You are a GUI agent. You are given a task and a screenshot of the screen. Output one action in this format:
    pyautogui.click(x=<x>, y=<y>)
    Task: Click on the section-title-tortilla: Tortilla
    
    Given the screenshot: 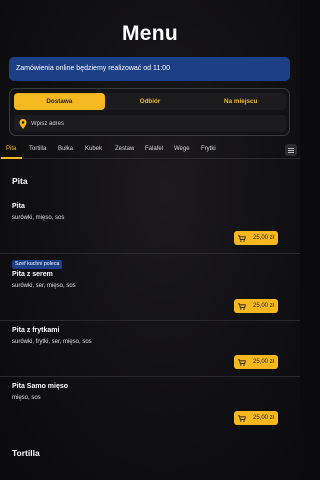 What is the action you would take?
    pyautogui.click(x=26, y=453)
    